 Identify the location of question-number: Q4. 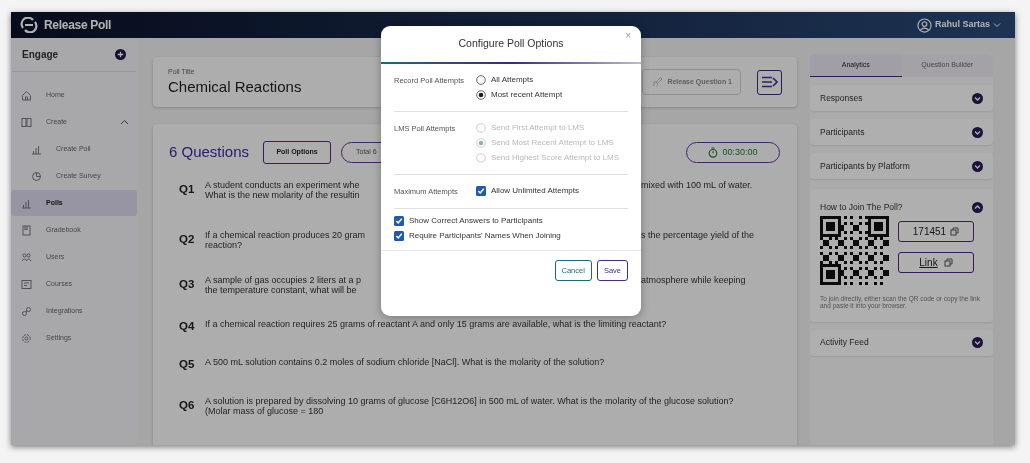
(187, 326).